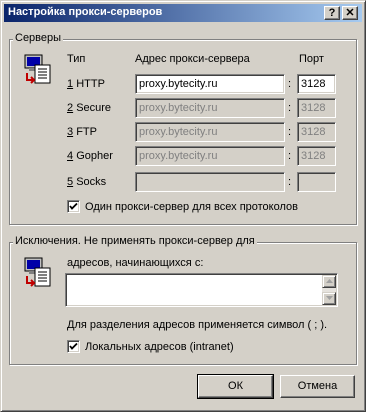  What do you see at coordinates (191, 207) in the screenshot?
I see `same-proxy-label: Один прокси-сервер для всех протоколов` at bounding box center [191, 207].